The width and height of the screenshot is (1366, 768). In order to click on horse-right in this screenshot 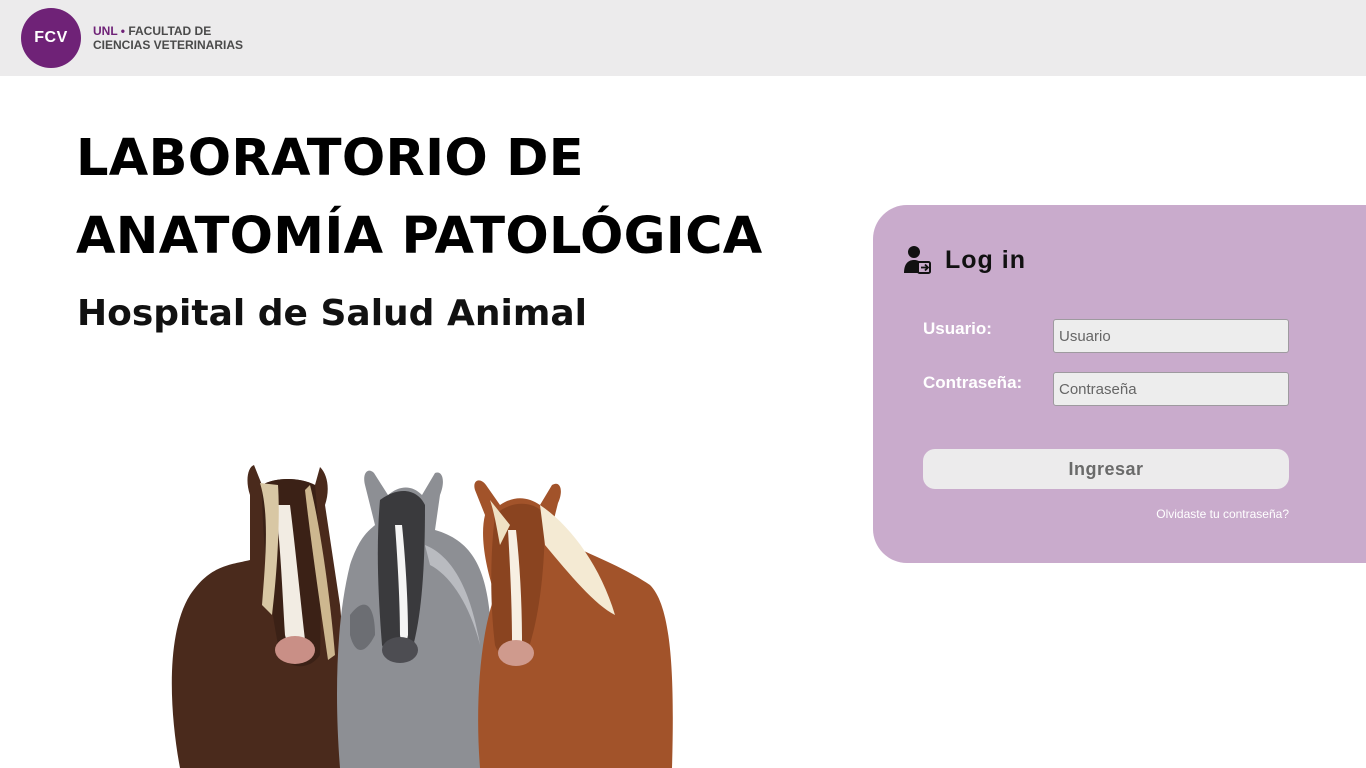, I will do `click(573, 624)`.